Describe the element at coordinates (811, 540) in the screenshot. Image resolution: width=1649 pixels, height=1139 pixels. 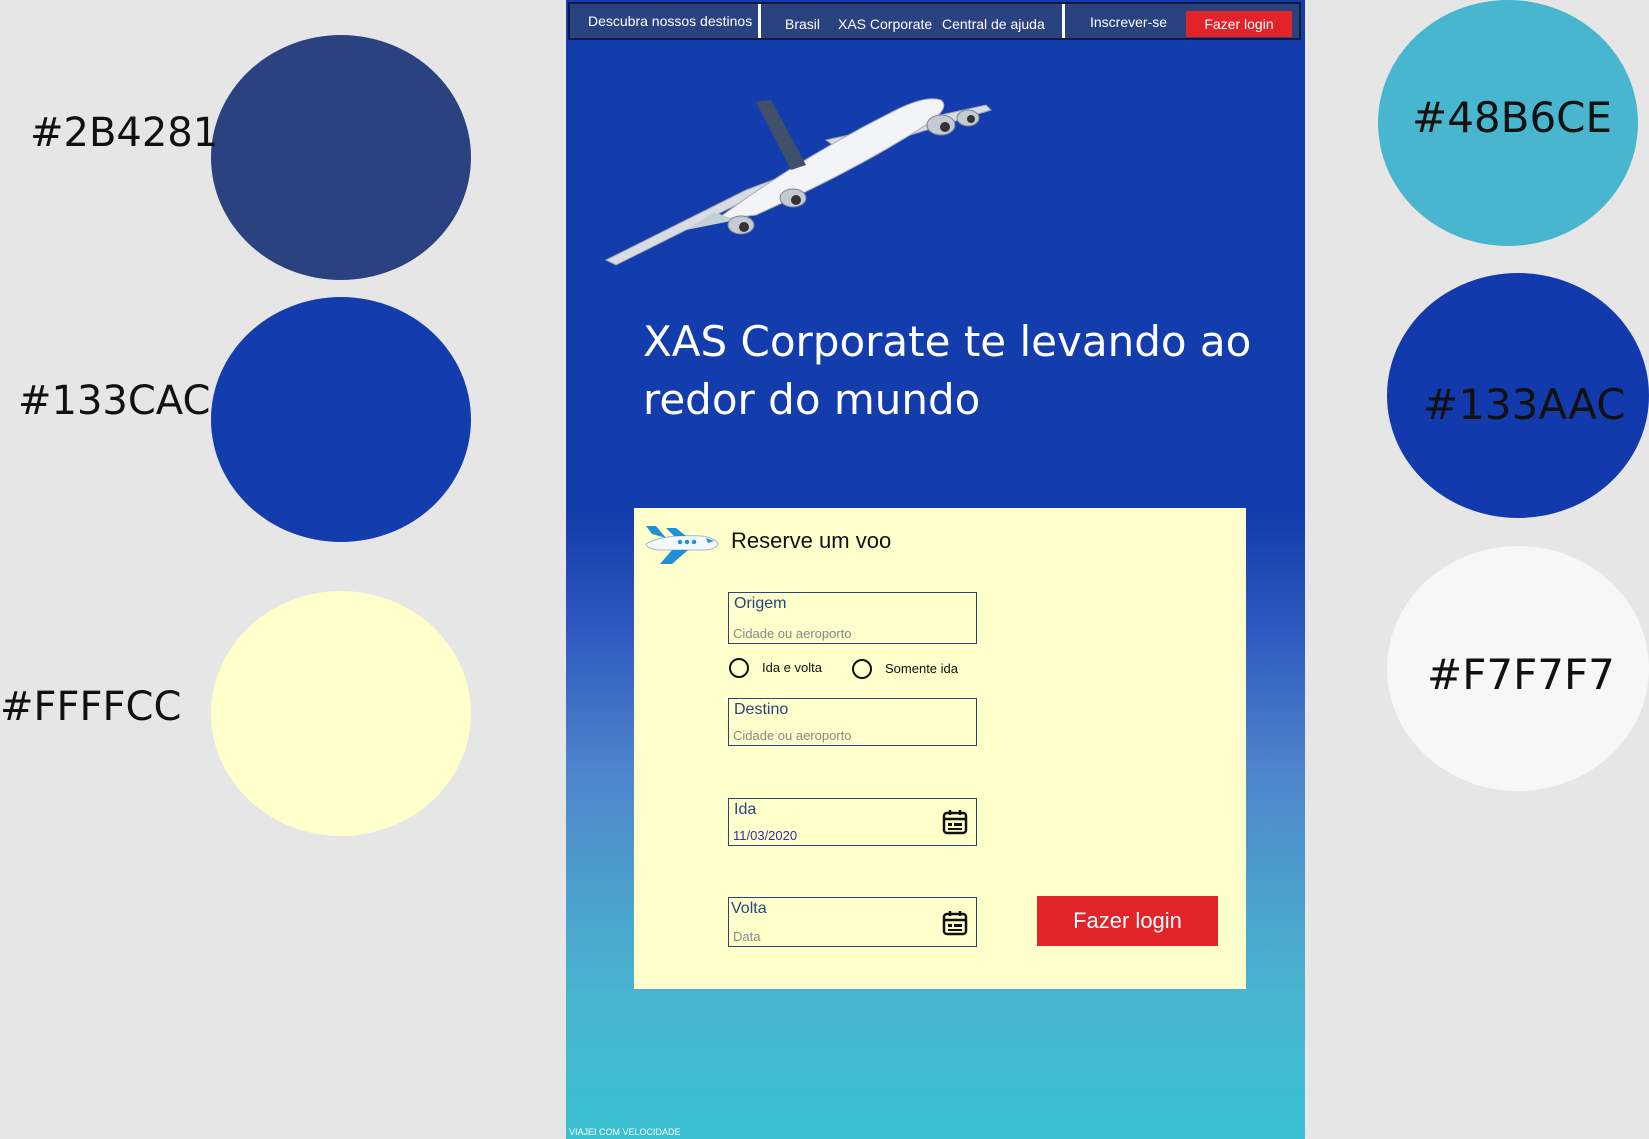
I see `booking-title: Reserve um voo` at that location.